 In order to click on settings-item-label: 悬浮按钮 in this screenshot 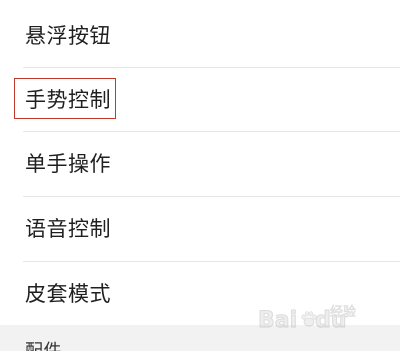, I will do `click(68, 36)`.